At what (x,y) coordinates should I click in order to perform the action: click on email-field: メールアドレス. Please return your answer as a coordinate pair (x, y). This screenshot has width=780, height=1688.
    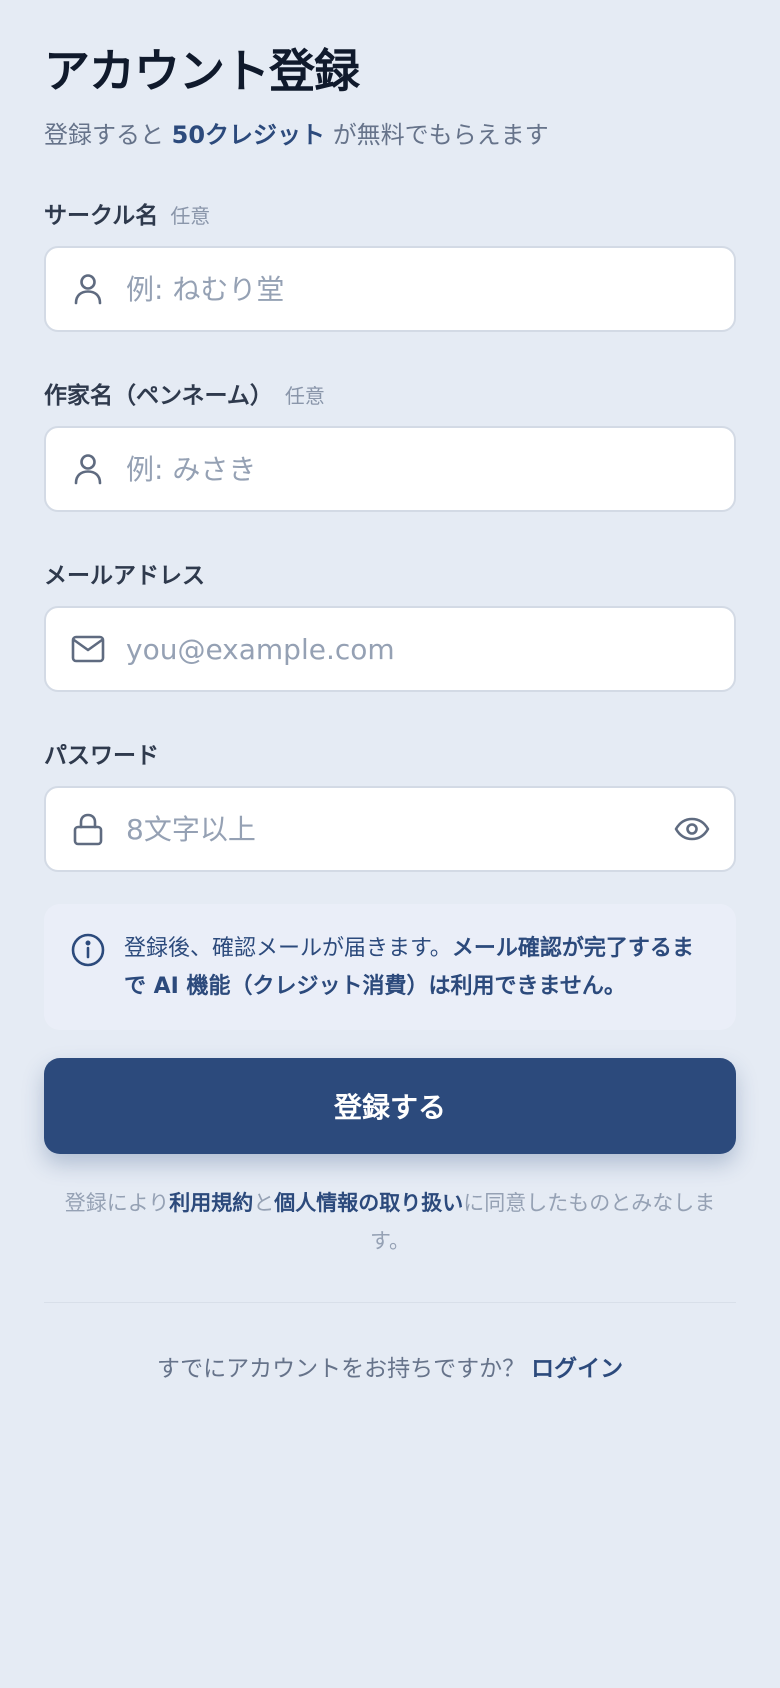
    Looking at the image, I should click on (390, 624).